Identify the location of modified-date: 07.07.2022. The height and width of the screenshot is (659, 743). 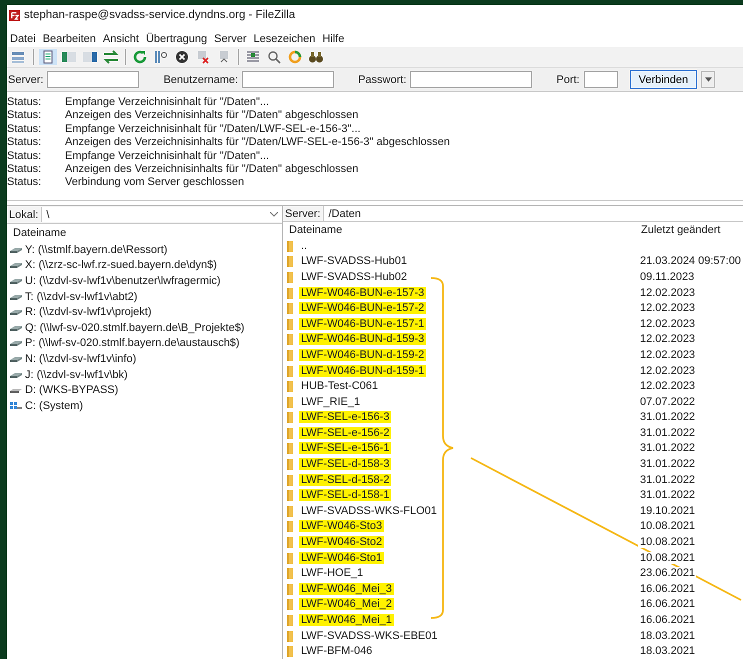
(667, 402).